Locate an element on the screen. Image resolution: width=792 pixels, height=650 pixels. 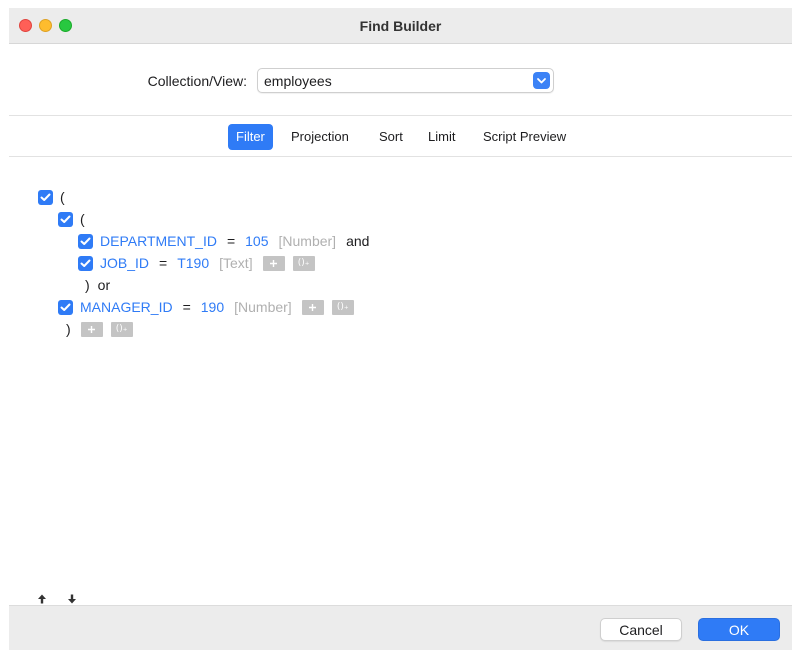
header-divider is located at coordinates (400, 115).